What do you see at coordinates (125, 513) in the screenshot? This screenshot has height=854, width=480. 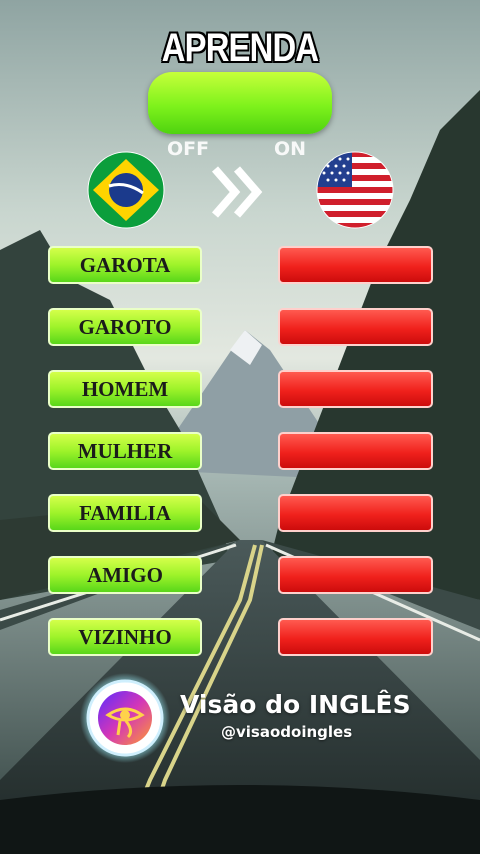 I see `word-familia: FAMILIA` at bounding box center [125, 513].